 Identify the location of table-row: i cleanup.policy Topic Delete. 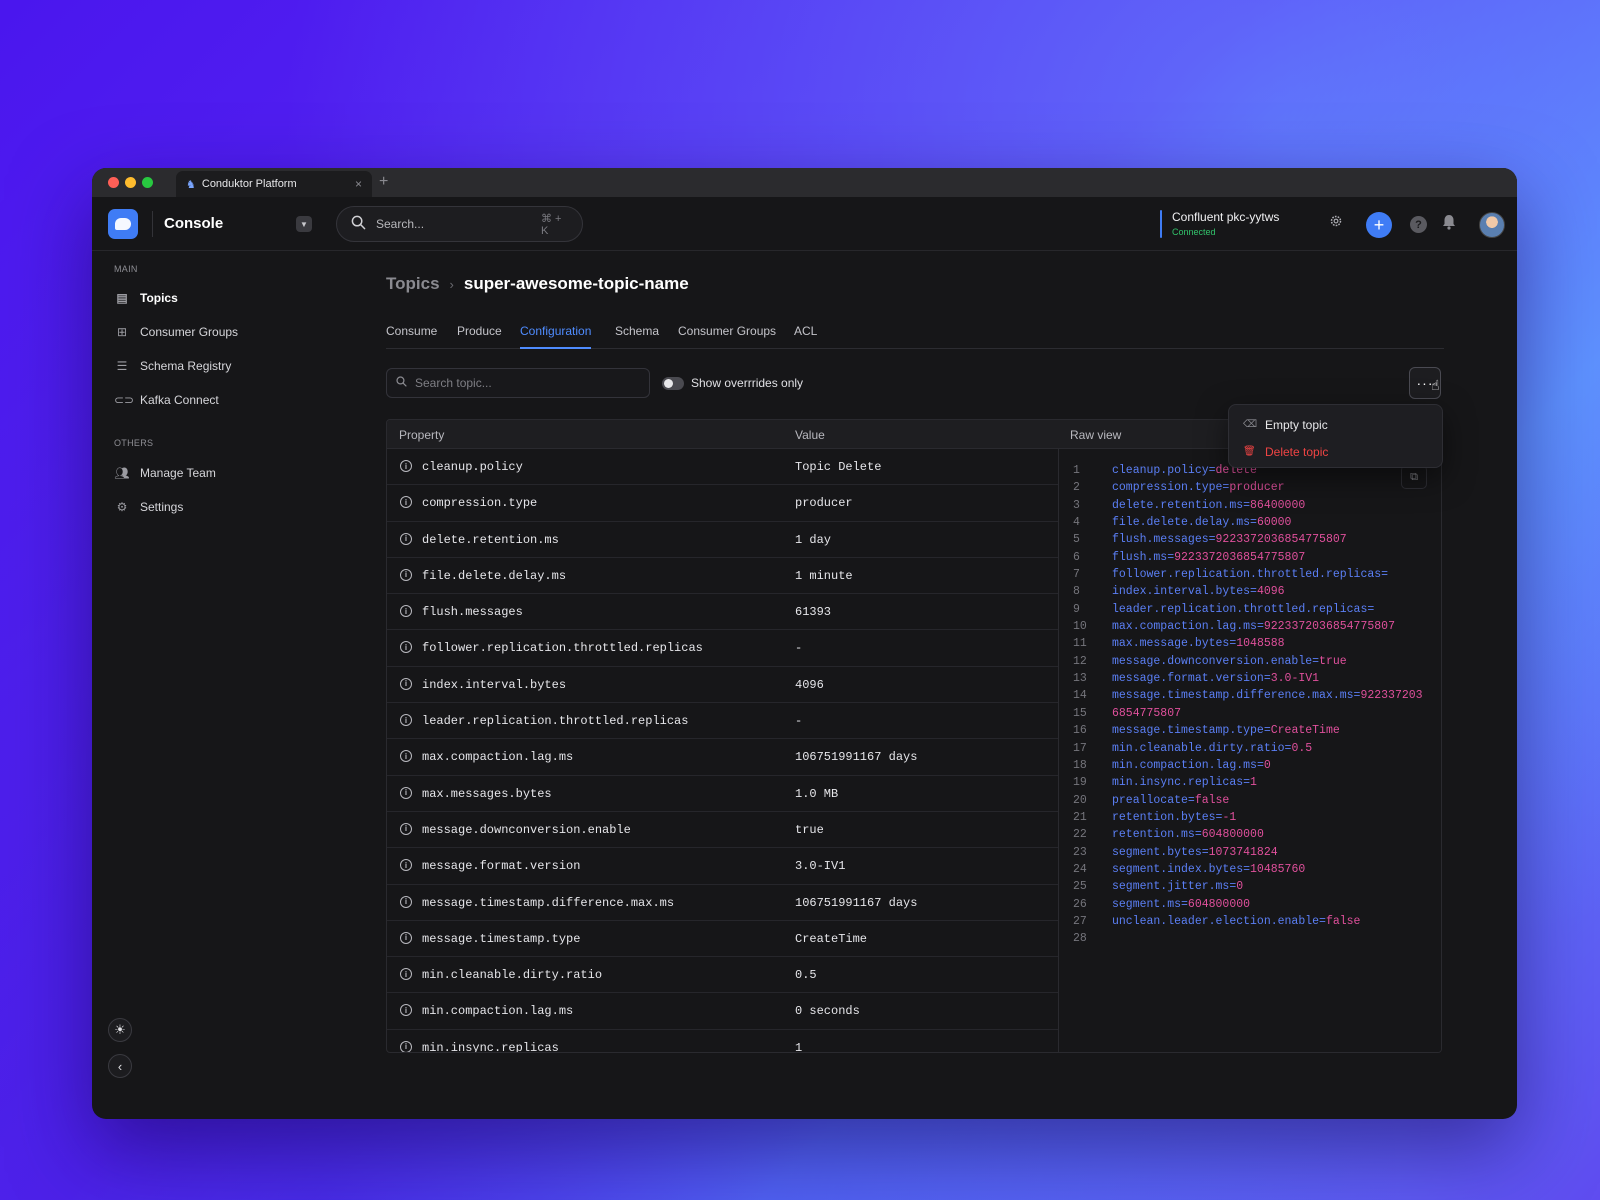
(722, 467).